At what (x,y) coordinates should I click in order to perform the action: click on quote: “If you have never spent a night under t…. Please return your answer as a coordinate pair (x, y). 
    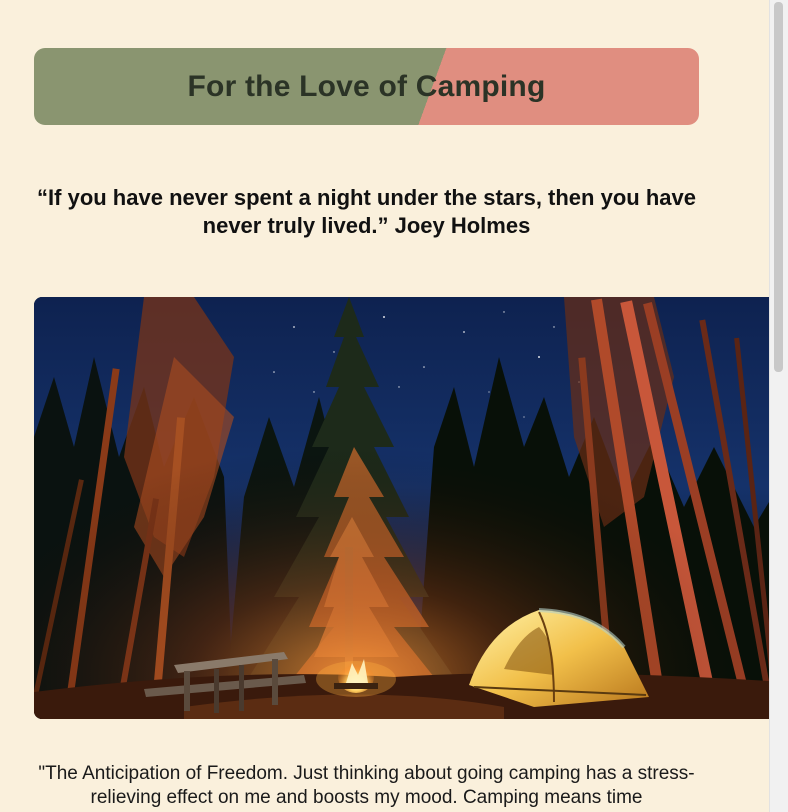
    Looking at the image, I should click on (366, 211).